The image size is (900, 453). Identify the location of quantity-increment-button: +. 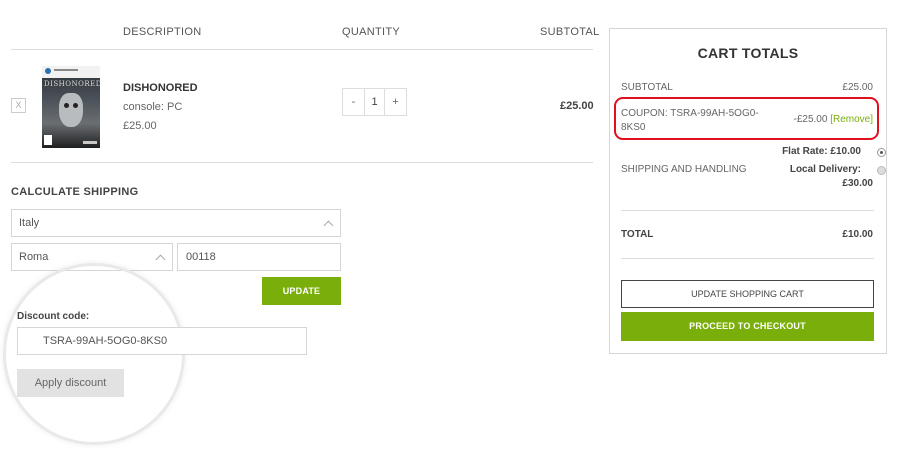
(395, 102).